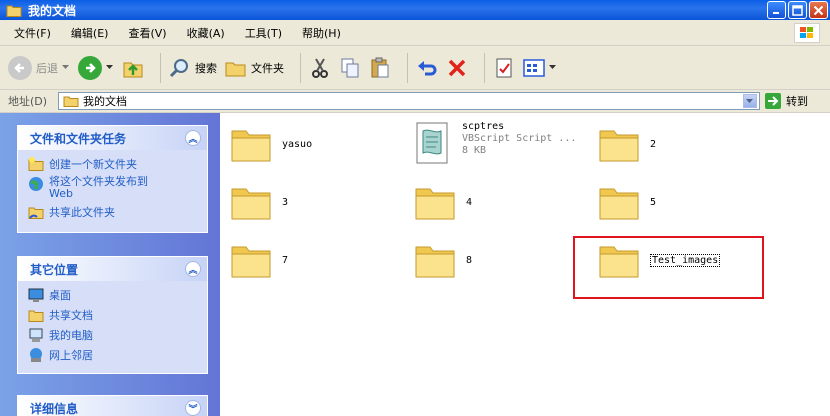 The height and width of the screenshot is (416, 830). What do you see at coordinates (415, 10) in the screenshot?
I see `title-bar: 我的文档` at bounding box center [415, 10].